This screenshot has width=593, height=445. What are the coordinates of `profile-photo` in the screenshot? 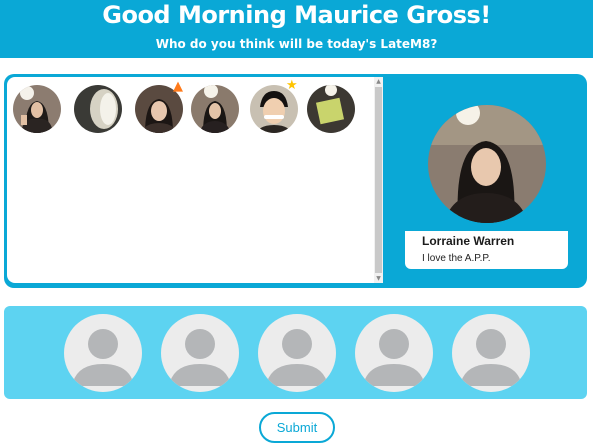 It's located at (487, 164).